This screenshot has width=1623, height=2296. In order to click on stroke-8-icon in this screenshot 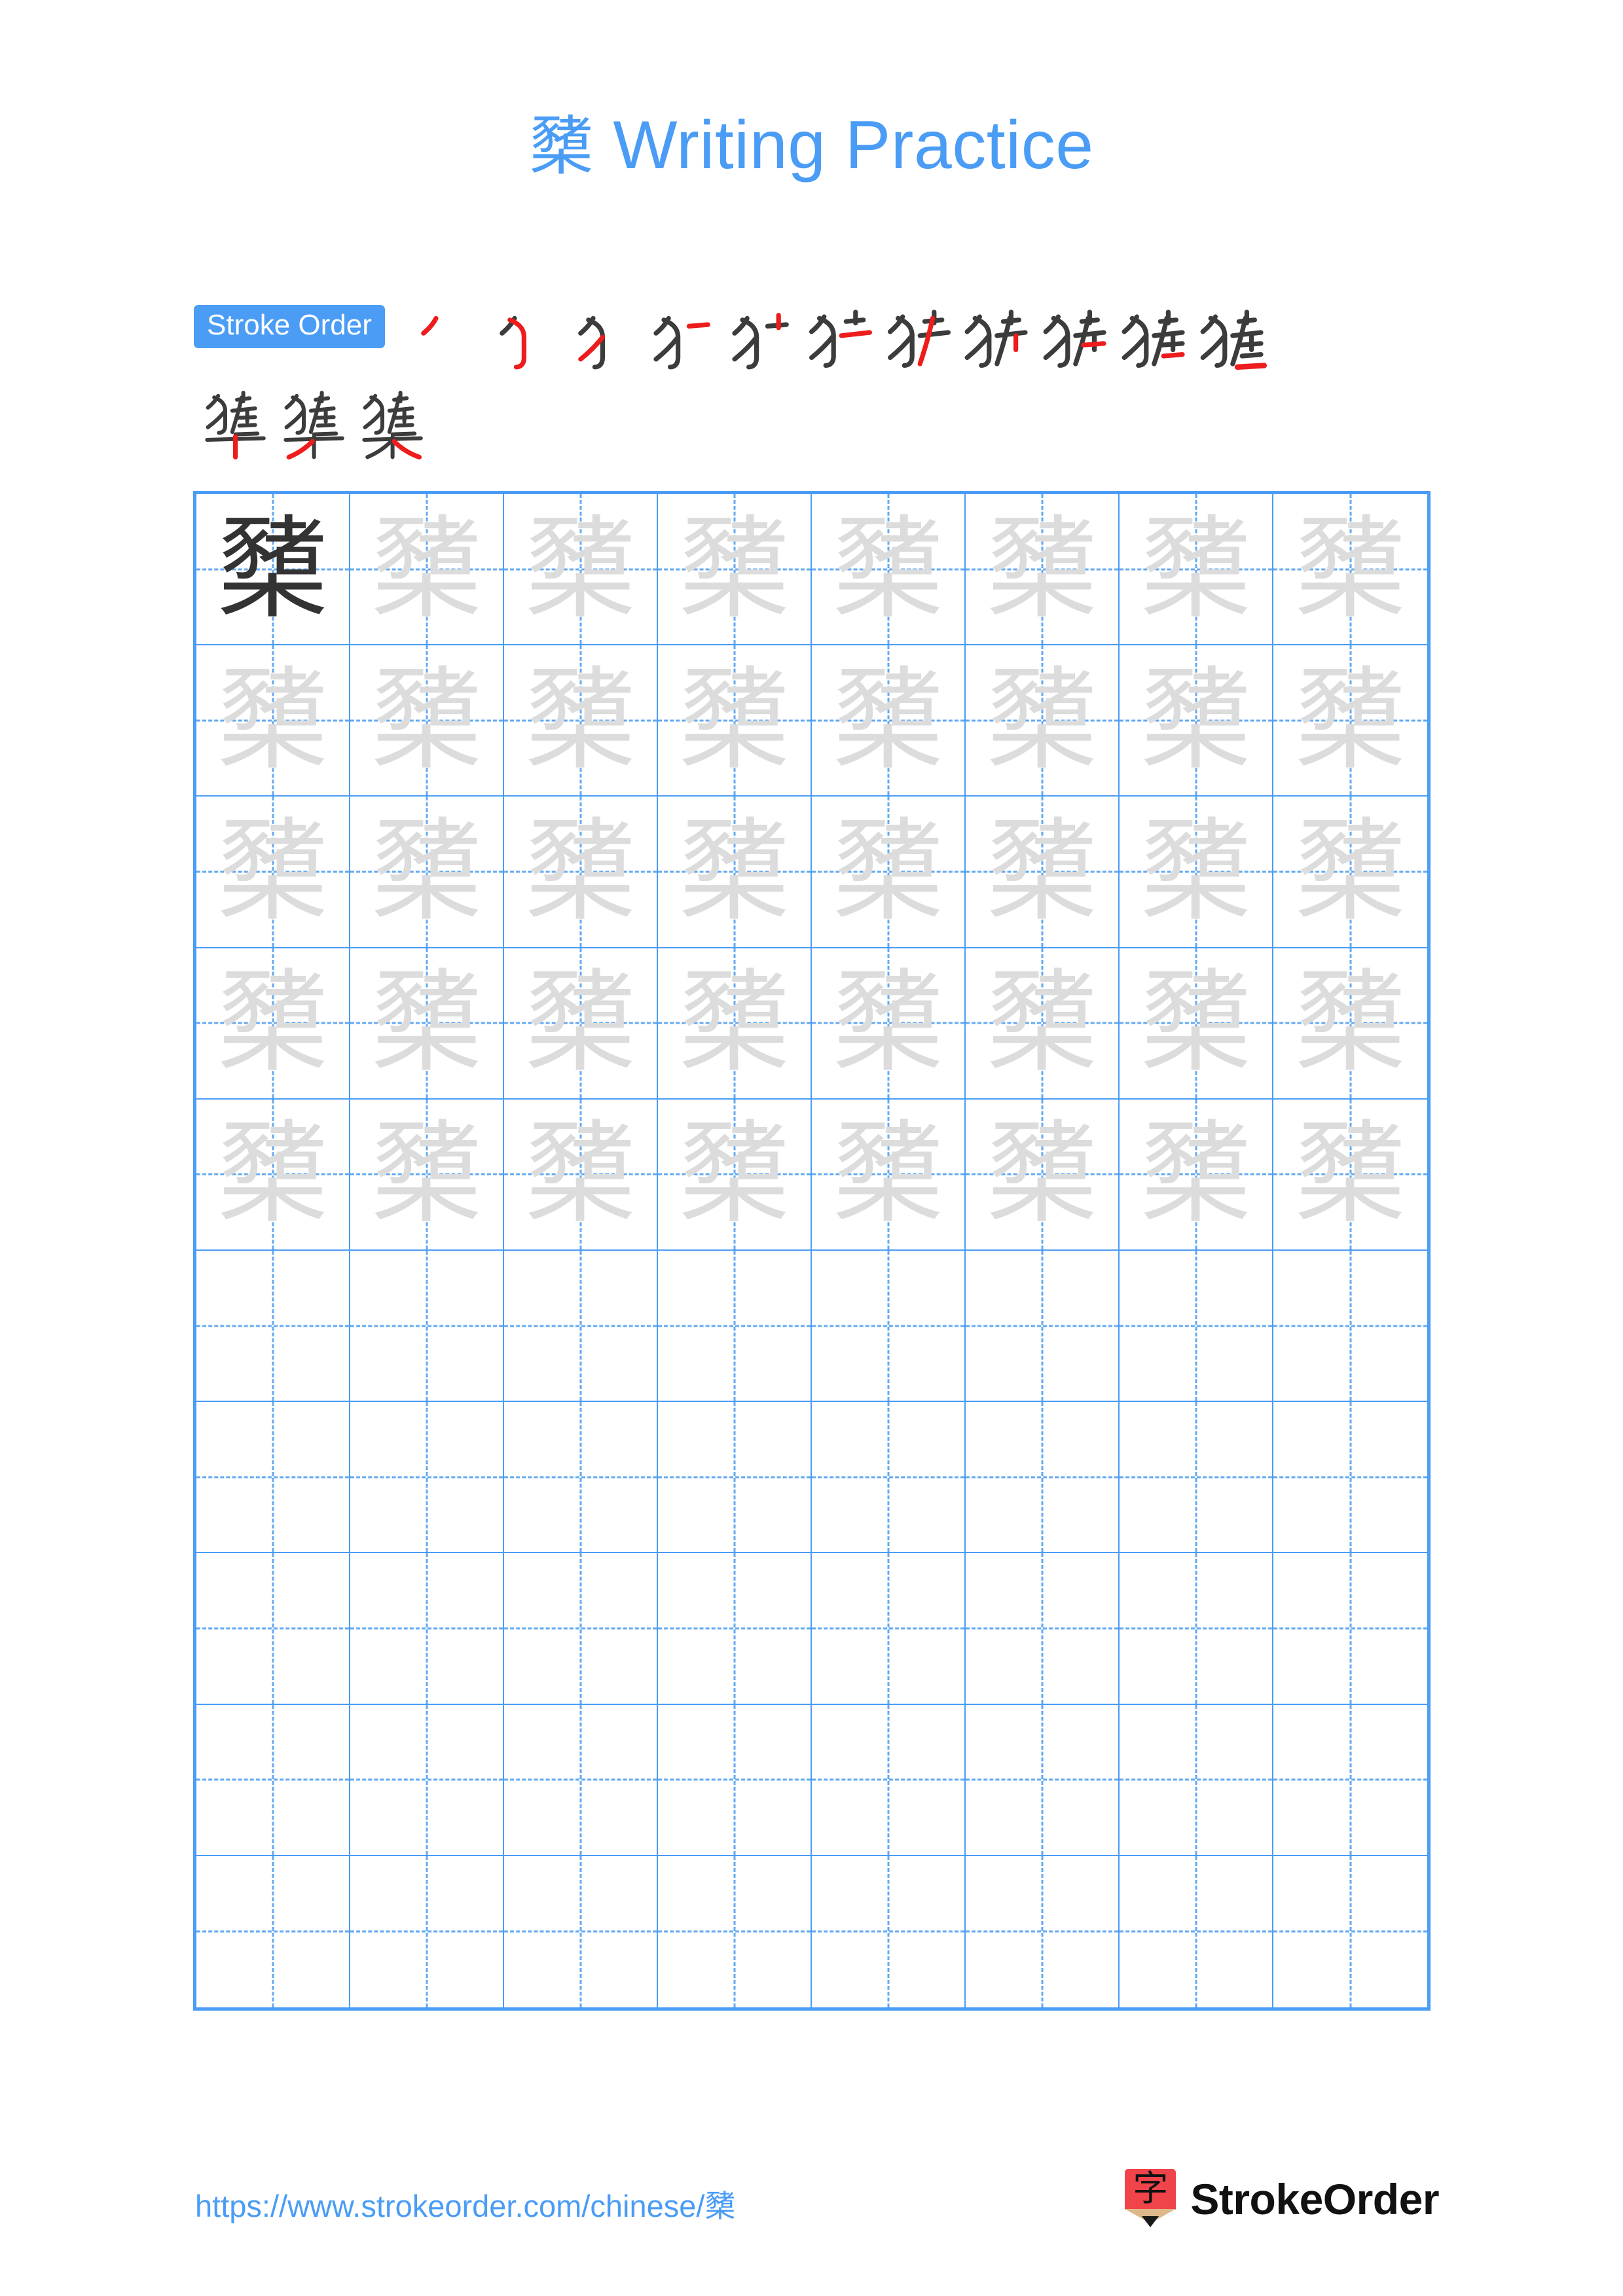, I will do `click(996, 339)`.